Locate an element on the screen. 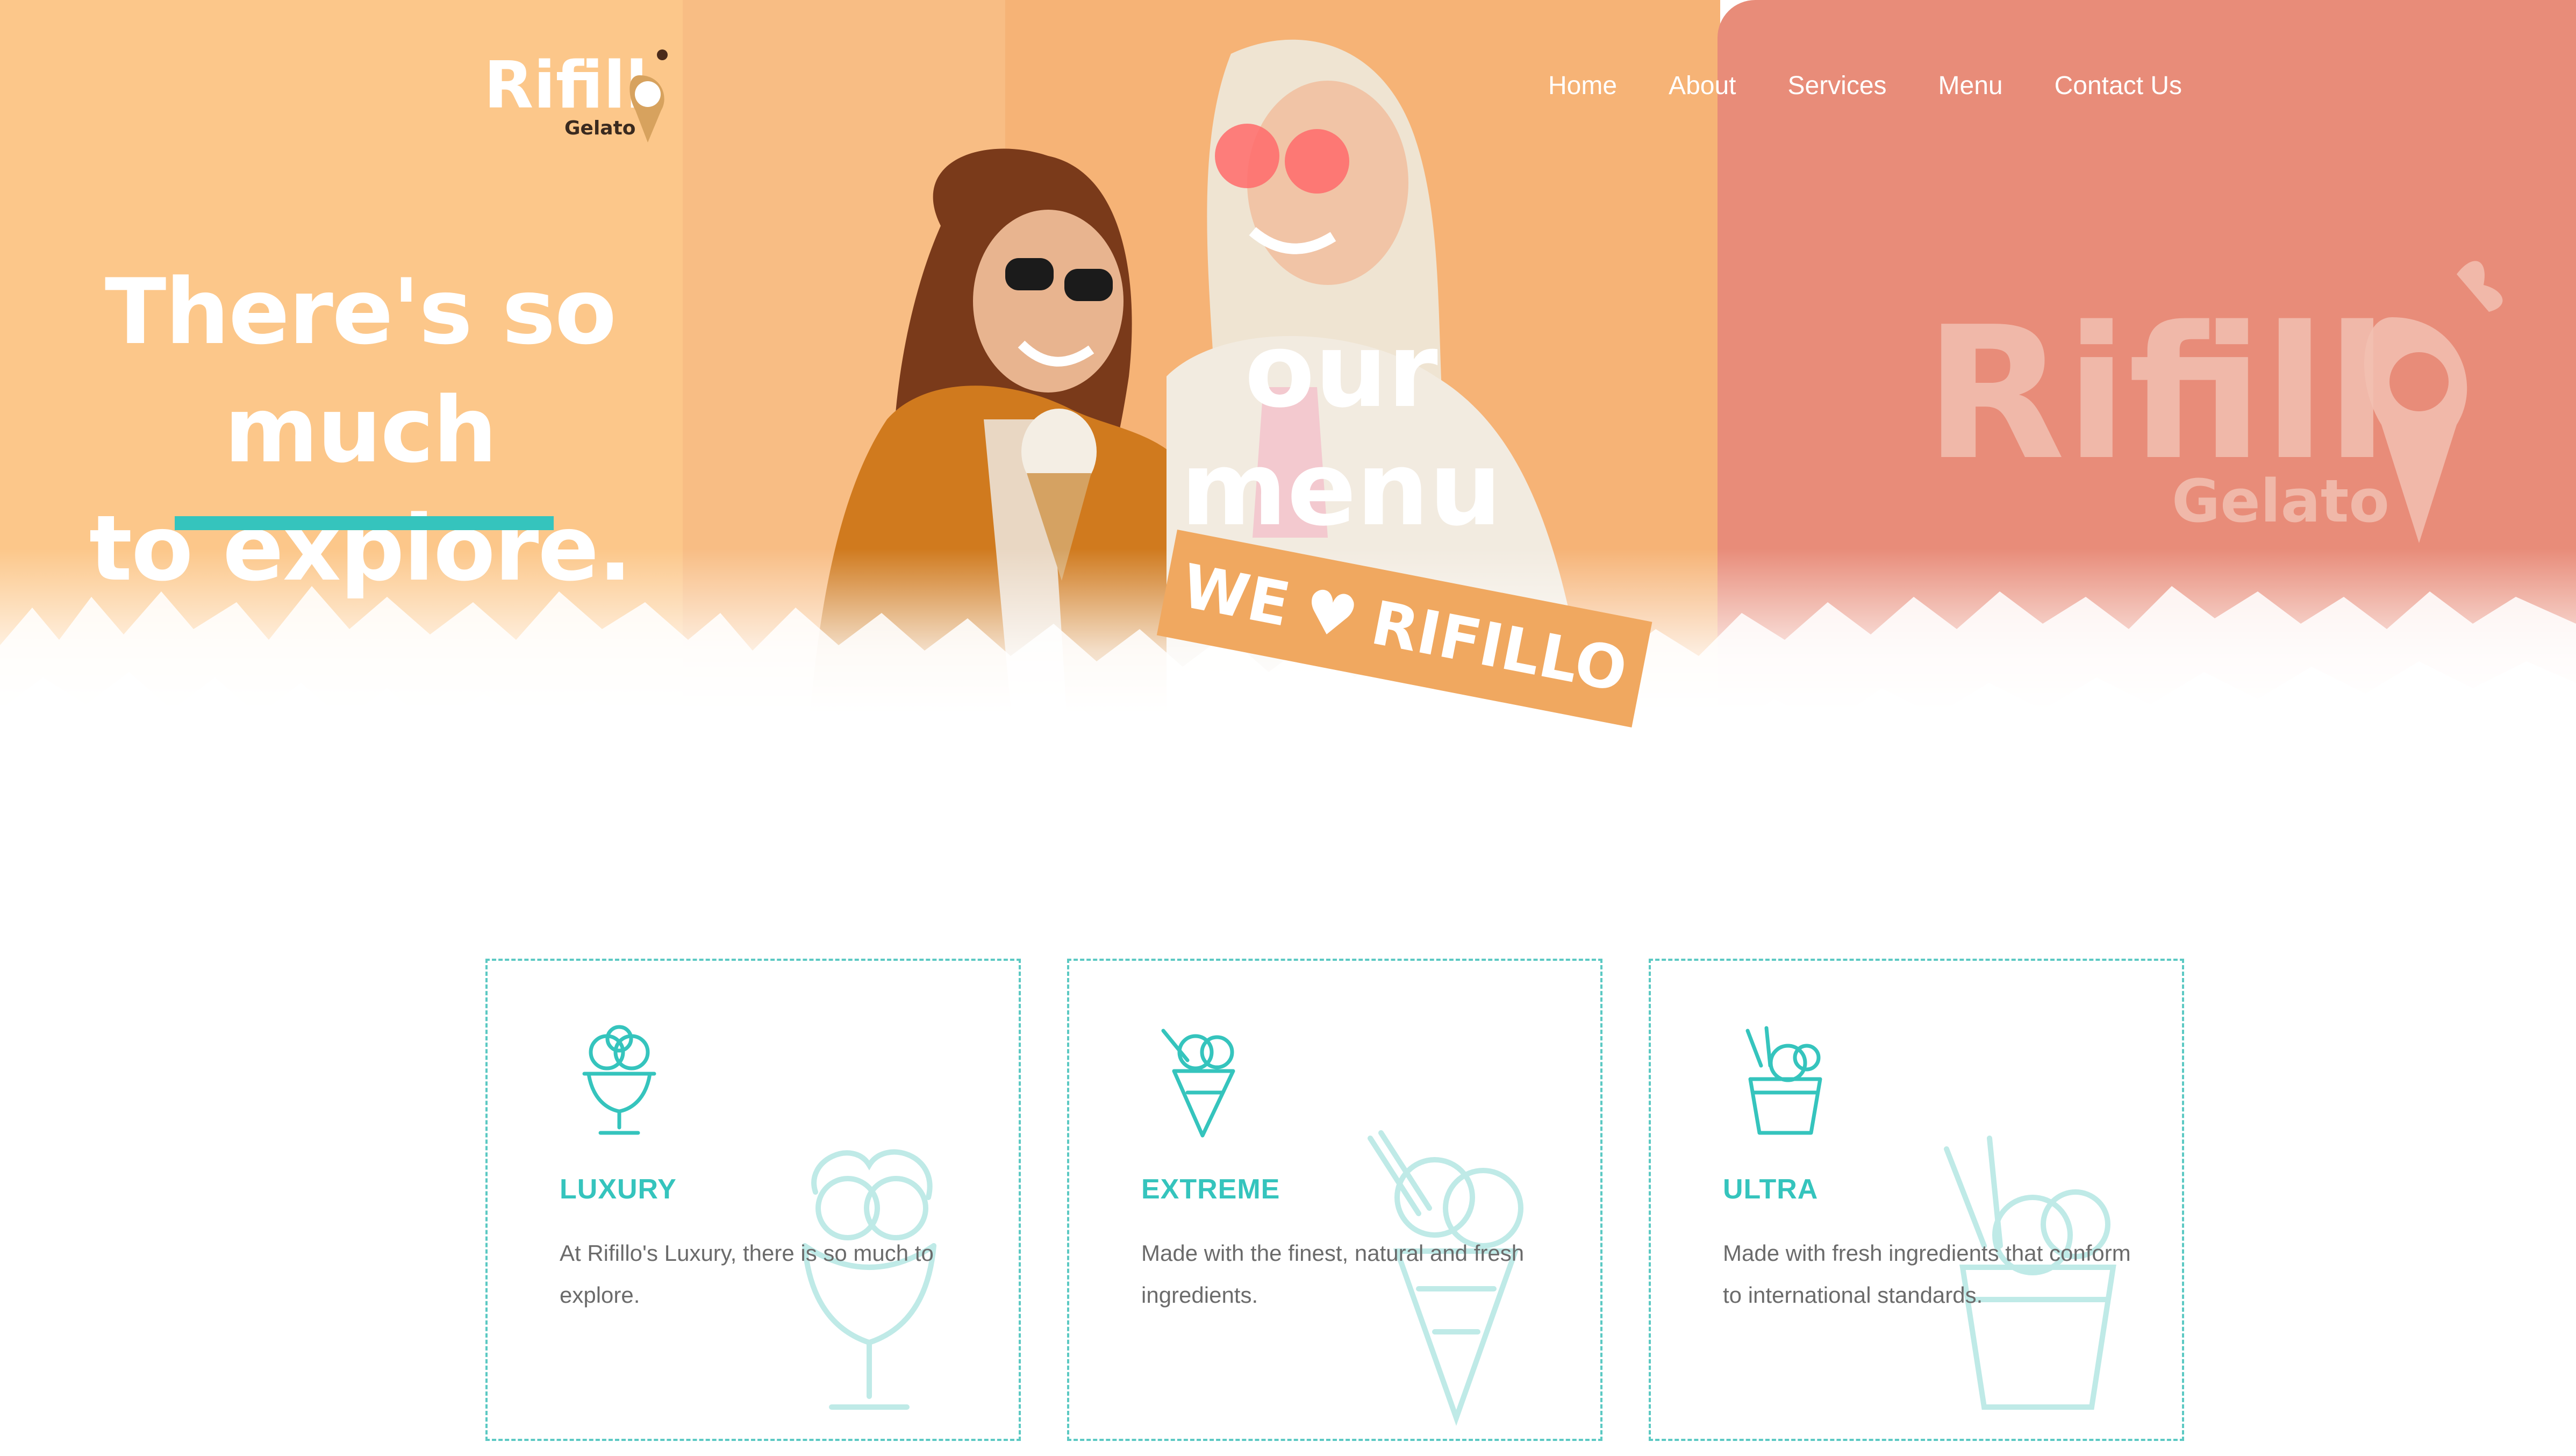  heart-icon: ♥ is located at coordinates (1330, 614).